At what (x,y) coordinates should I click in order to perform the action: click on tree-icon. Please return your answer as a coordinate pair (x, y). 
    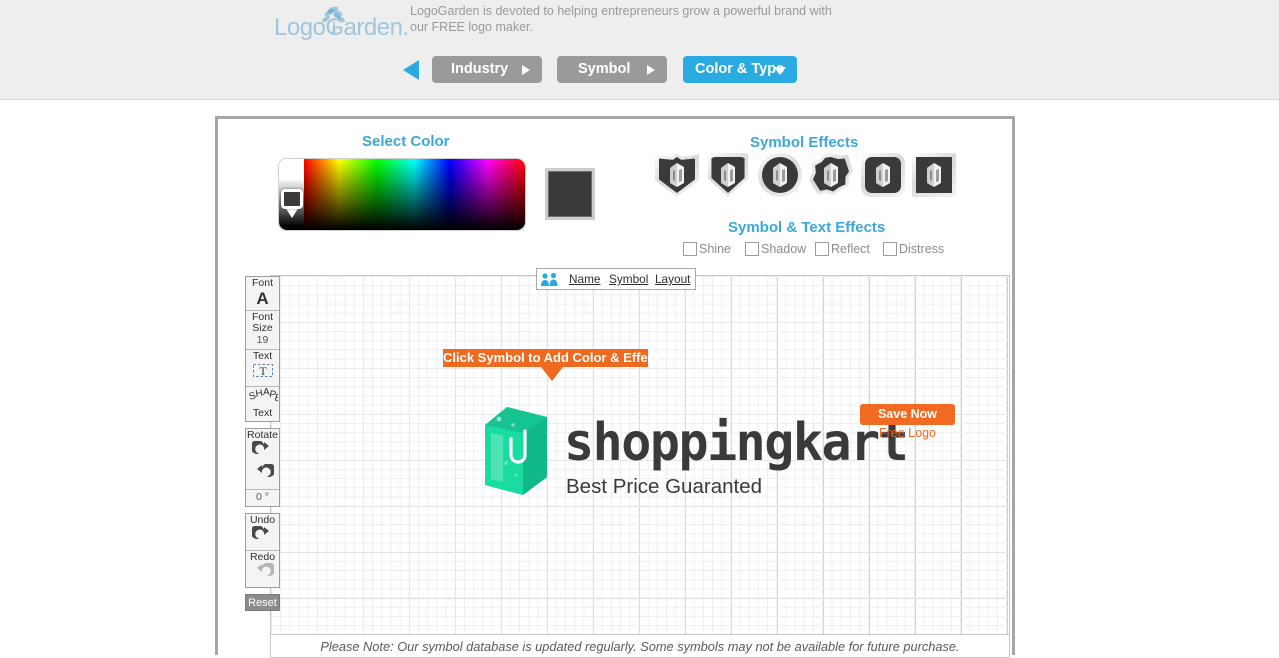
    Looking at the image, I should click on (333, 19).